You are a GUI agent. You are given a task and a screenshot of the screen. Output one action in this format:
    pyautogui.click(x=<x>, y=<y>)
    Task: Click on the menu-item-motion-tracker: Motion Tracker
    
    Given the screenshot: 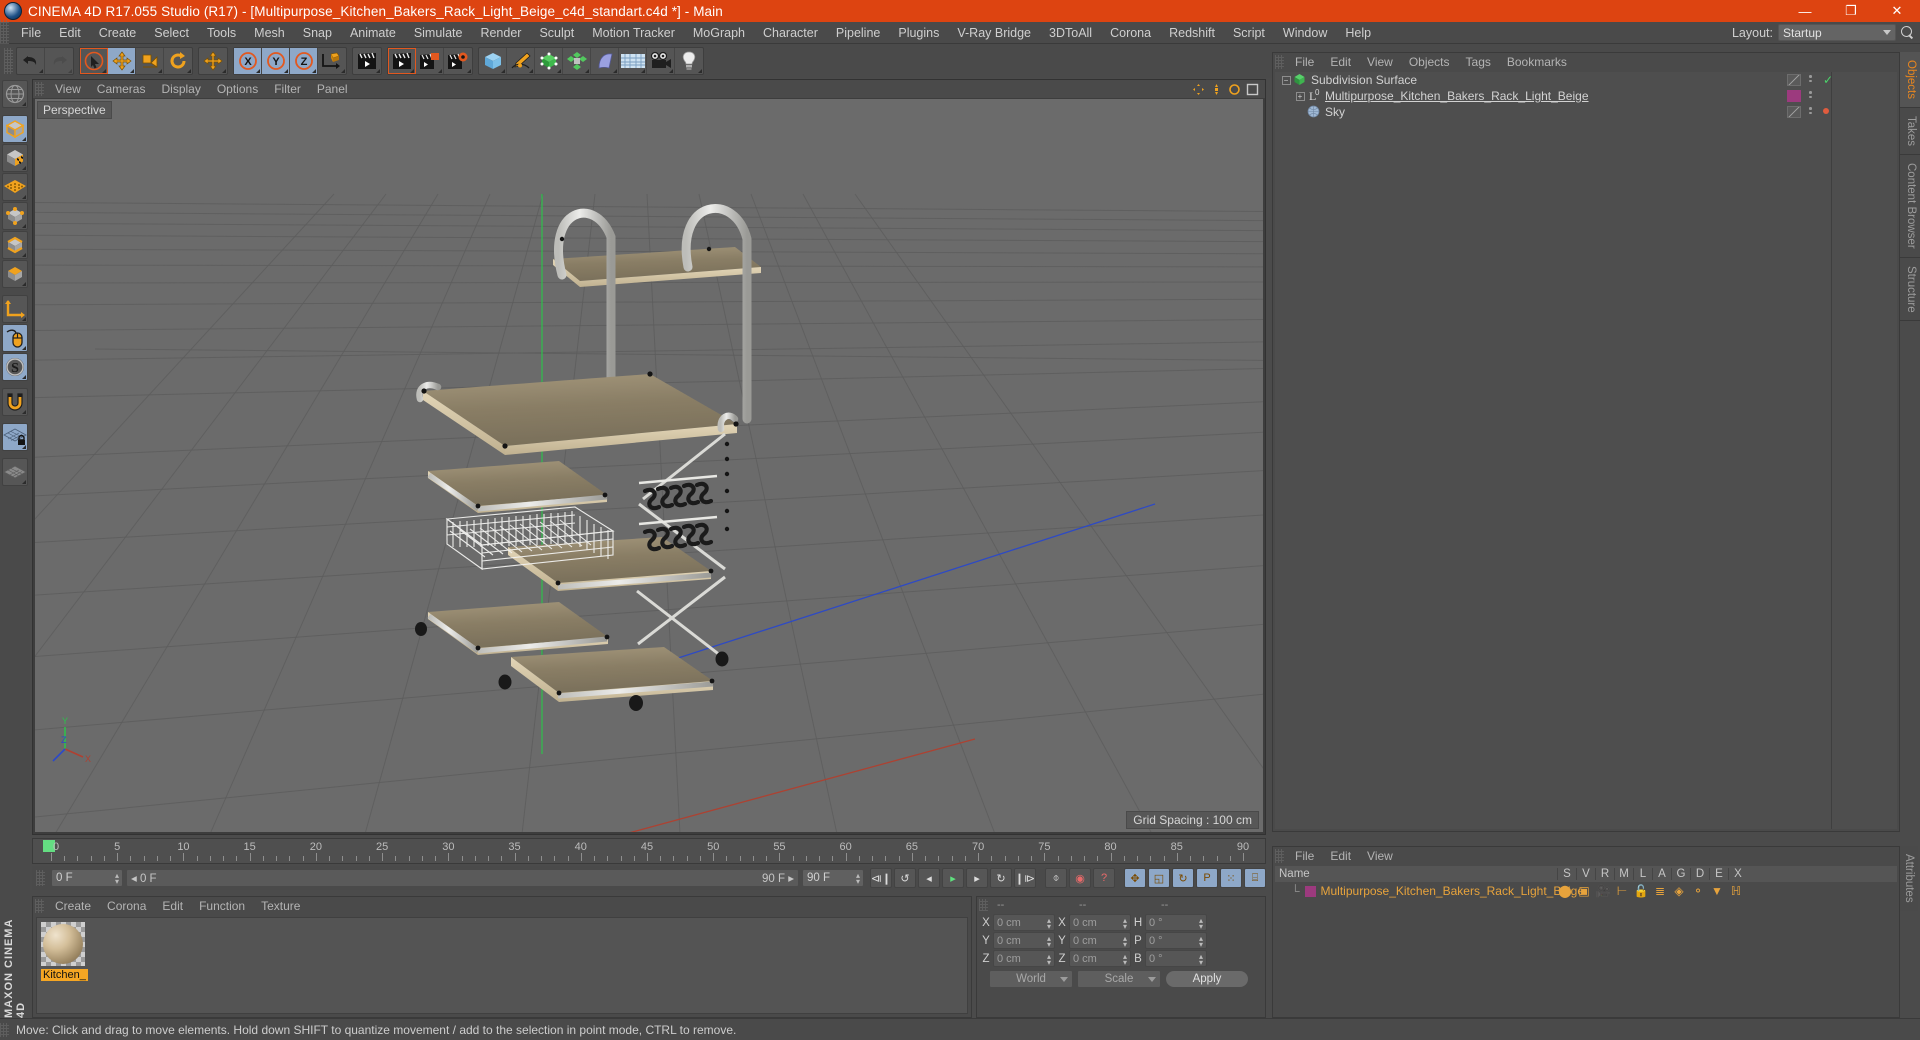 What is the action you would take?
    pyautogui.click(x=633, y=33)
    